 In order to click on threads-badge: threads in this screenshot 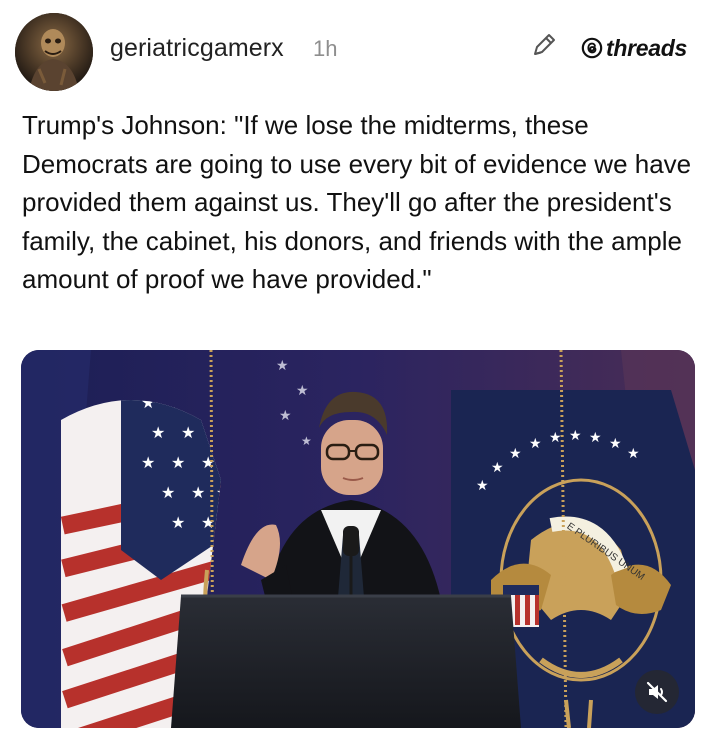, I will do `click(634, 48)`.